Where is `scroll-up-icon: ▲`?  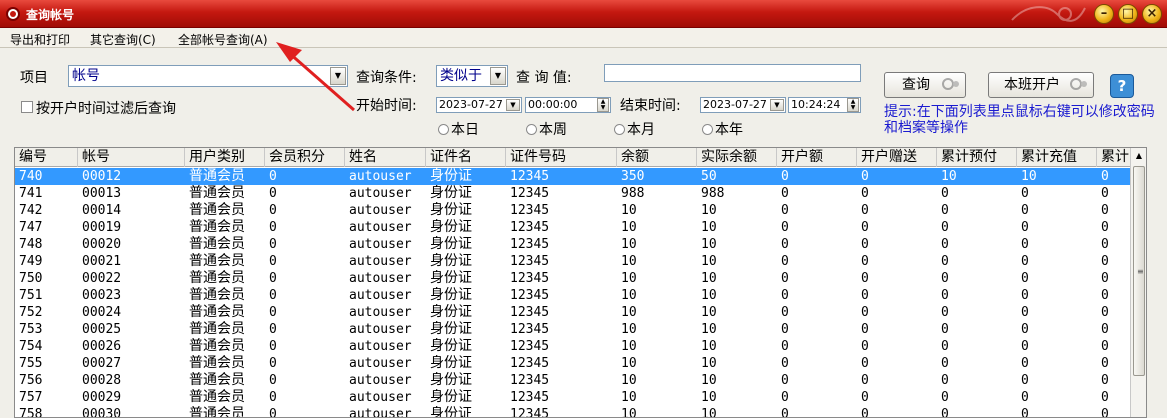 scroll-up-icon: ▲ is located at coordinates (1138, 156).